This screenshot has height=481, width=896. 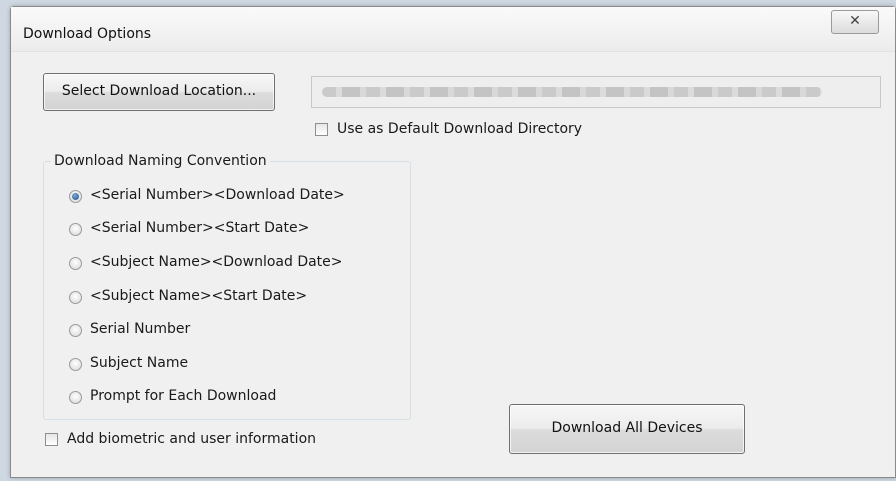 I want to click on download-location-field, so click(x=596, y=92).